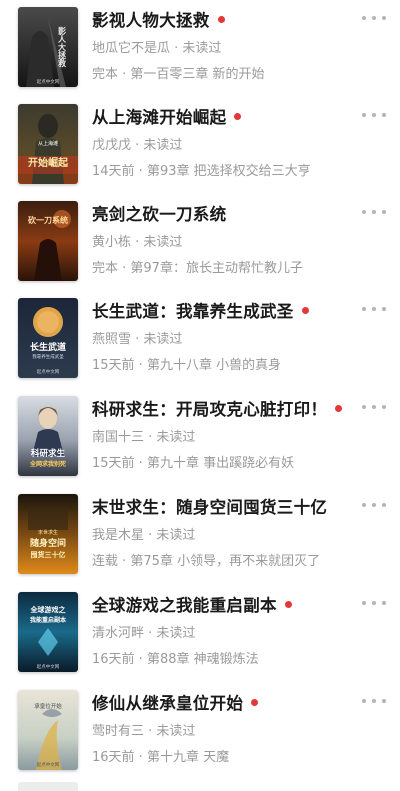 The width and height of the screenshot is (400, 791). I want to click on cover-image: 末世求生 随身空间 囤货三十亿, so click(48, 534).